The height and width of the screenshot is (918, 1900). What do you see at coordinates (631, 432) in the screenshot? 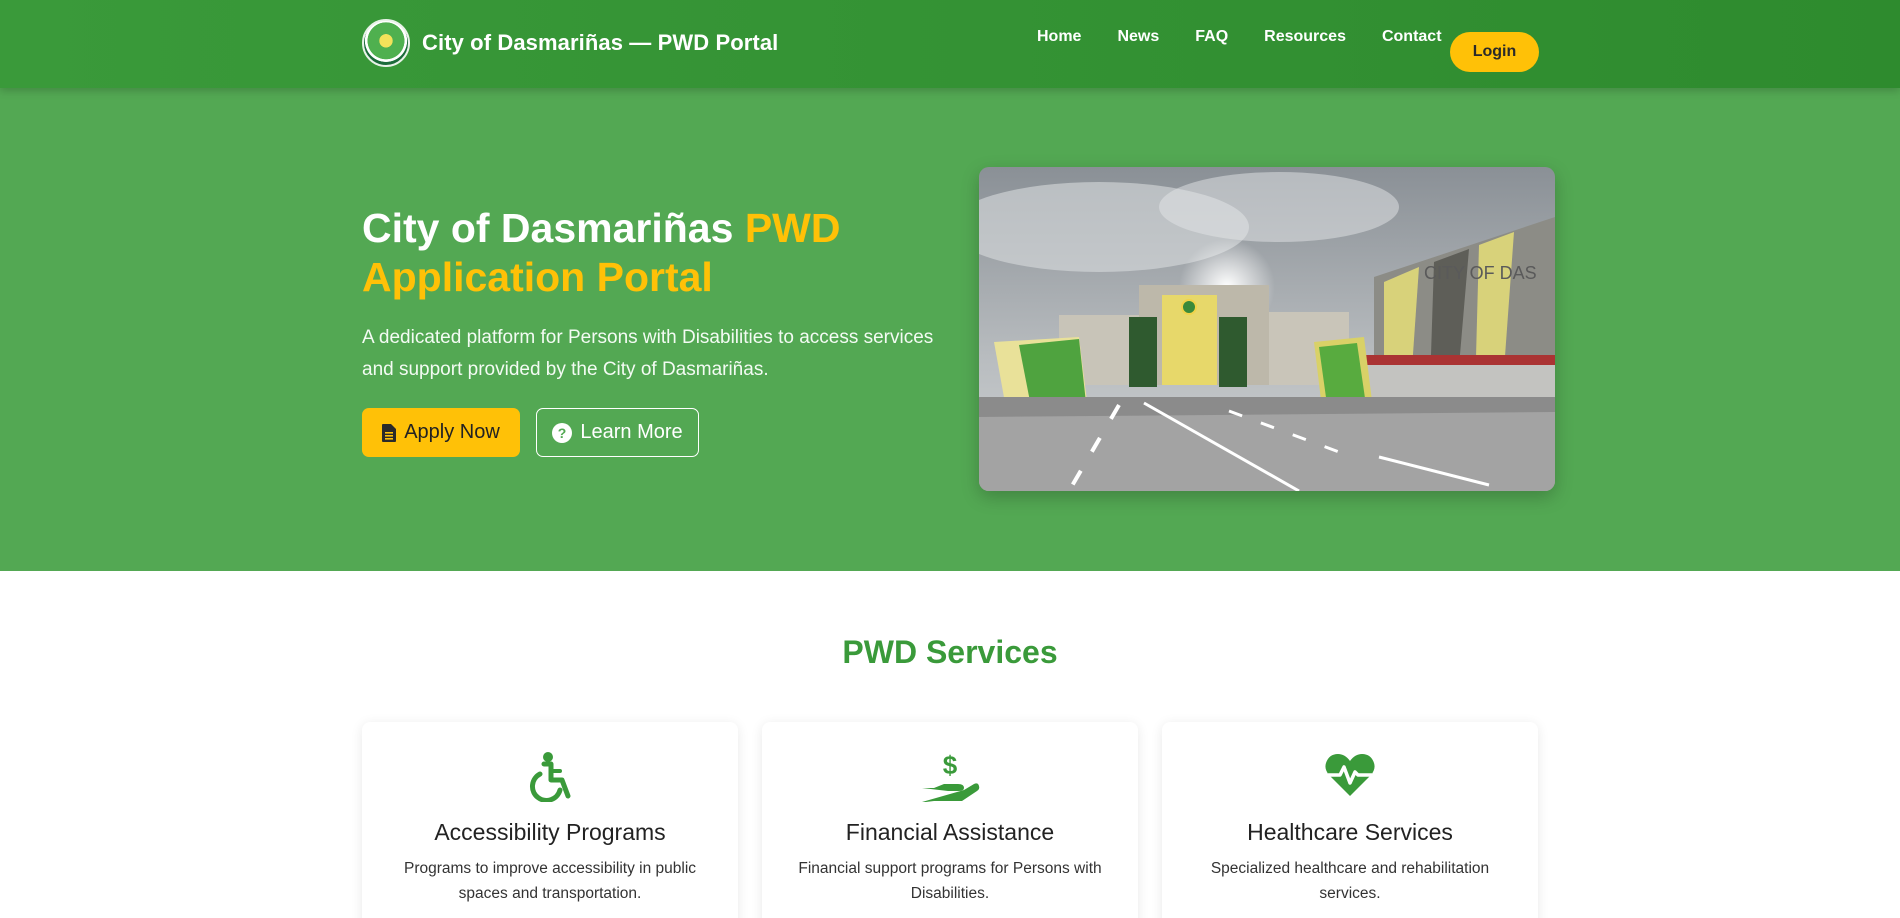
I see `learn-more-label: Learn More` at bounding box center [631, 432].